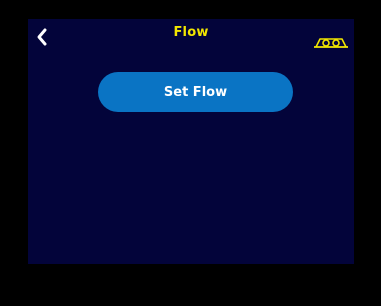 This screenshot has width=381, height=306. I want to click on set-flow-label: Set Flow, so click(195, 92).